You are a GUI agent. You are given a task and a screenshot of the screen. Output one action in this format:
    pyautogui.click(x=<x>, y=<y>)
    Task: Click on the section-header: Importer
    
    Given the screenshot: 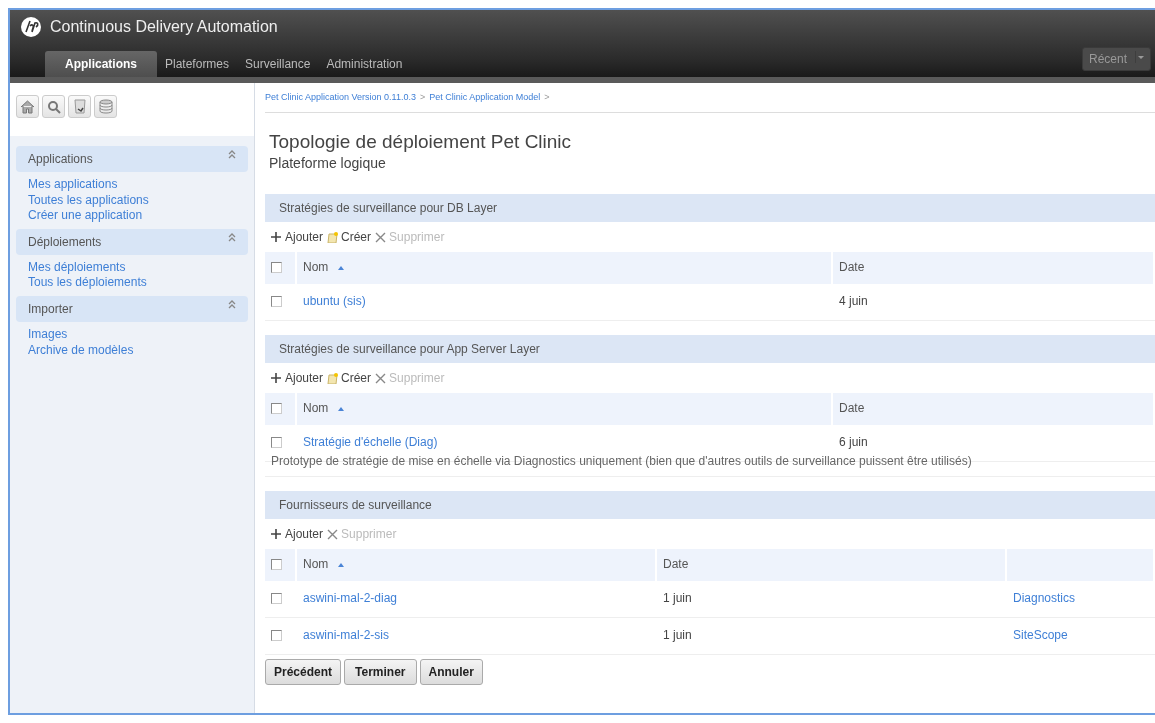 What is the action you would take?
    pyautogui.click(x=132, y=308)
    